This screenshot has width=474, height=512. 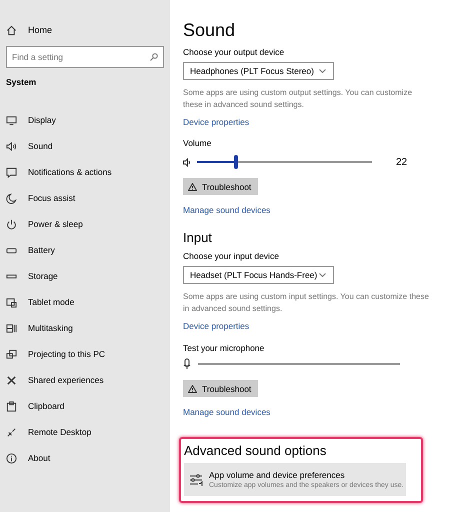 I want to click on section-heading: Input, so click(x=197, y=238).